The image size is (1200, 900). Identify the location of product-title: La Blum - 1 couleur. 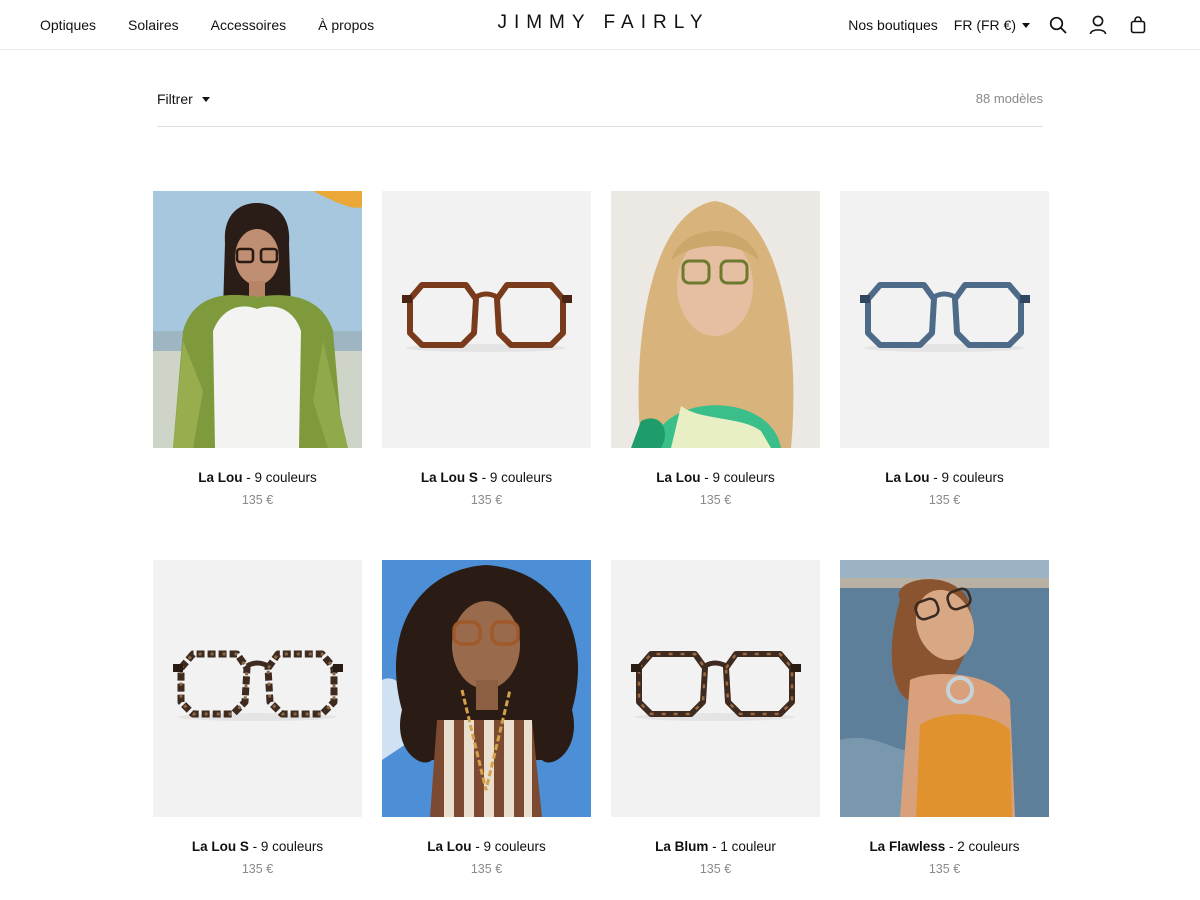
(715, 846).